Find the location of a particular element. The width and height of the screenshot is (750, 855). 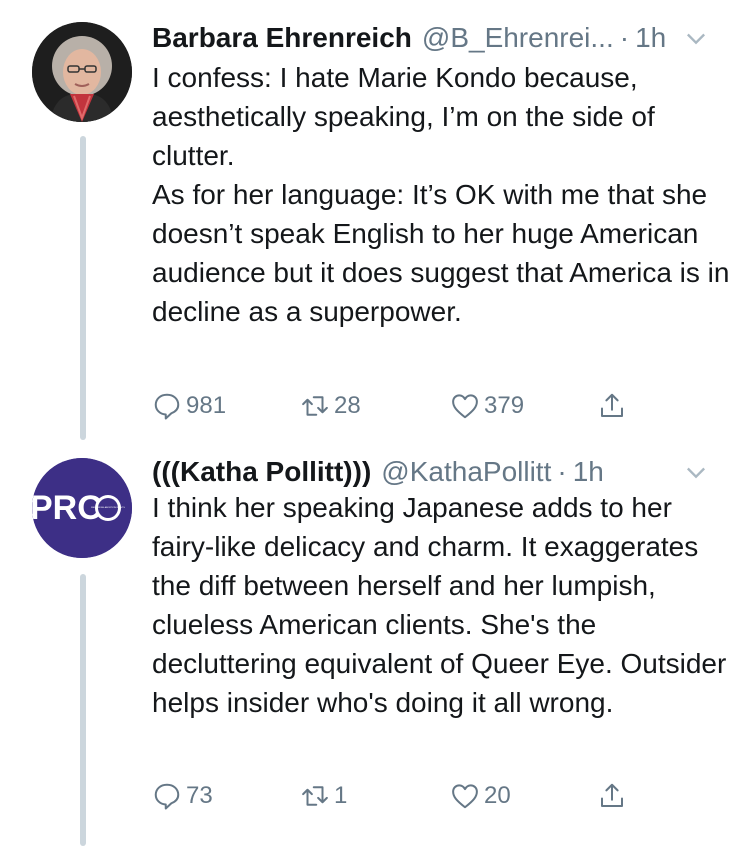

pro-logo-icon: PRO RESTORING ABORTION RIGHTS is located at coordinates (82, 508).